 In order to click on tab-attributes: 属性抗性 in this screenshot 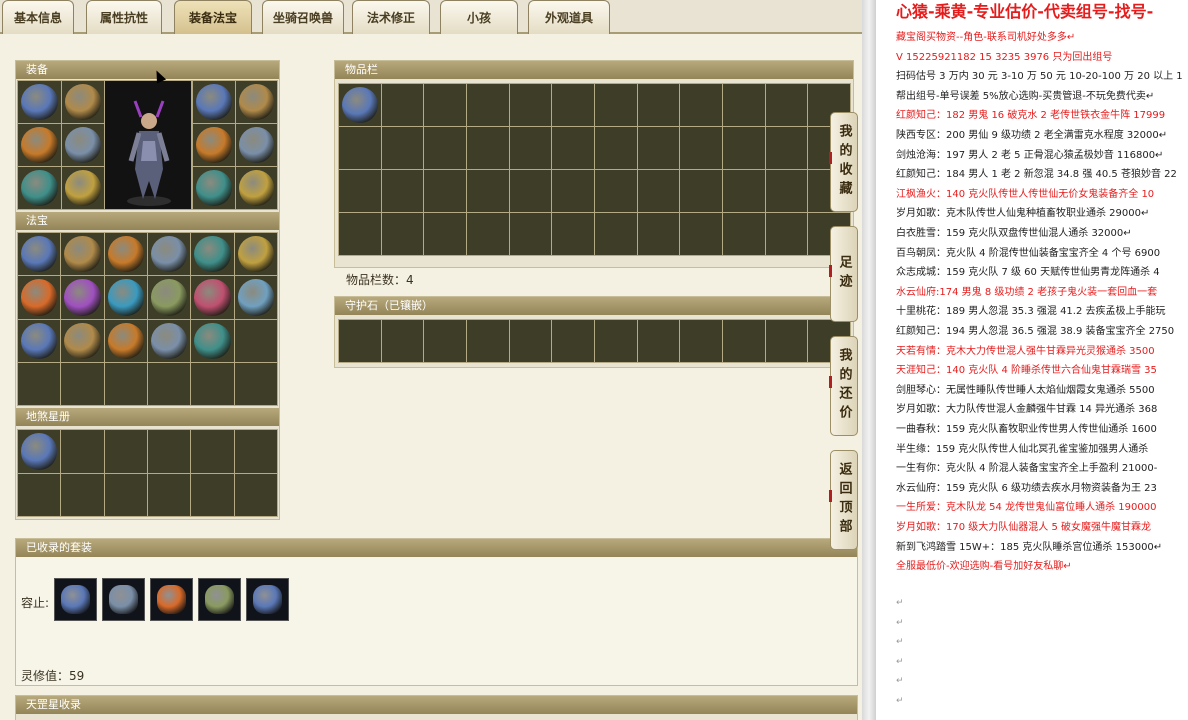, I will do `click(124, 17)`.